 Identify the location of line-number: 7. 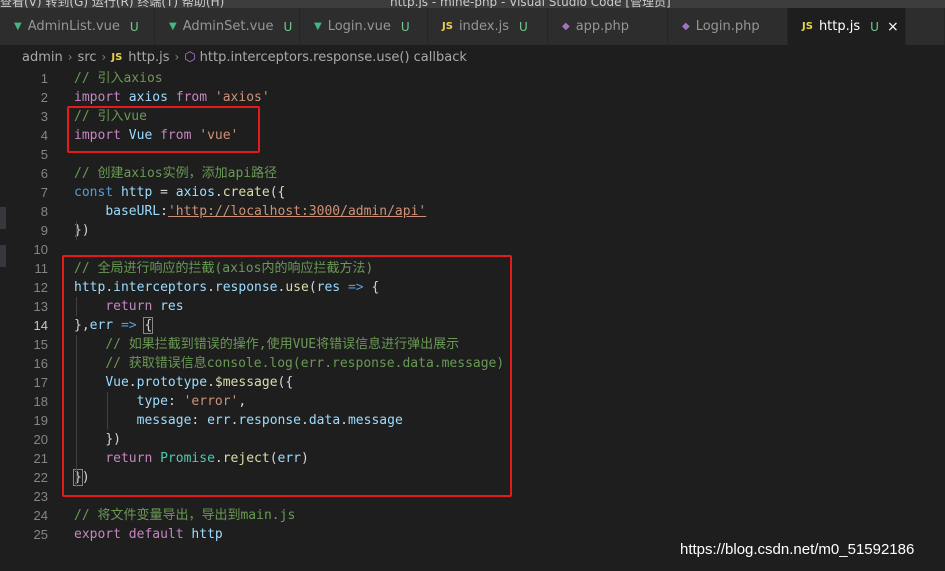
(44, 192).